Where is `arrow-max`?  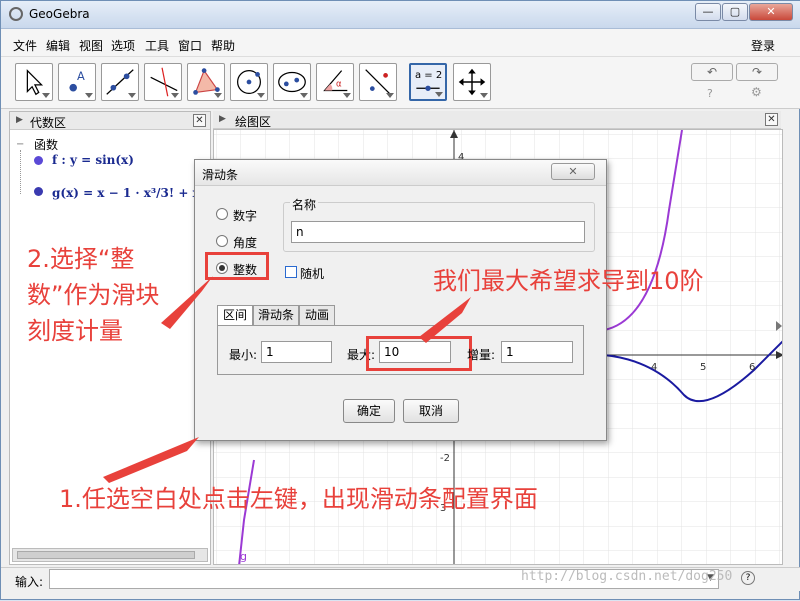 arrow-max is located at coordinates (445, 320).